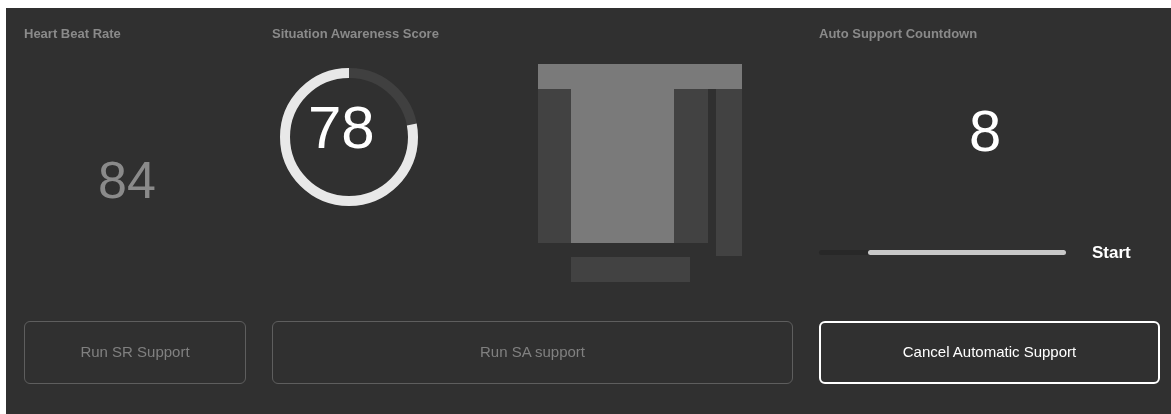 This screenshot has height=414, width=1171. Describe the element at coordinates (356, 34) in the screenshot. I see `section-title: Situation Awareness Score` at that location.